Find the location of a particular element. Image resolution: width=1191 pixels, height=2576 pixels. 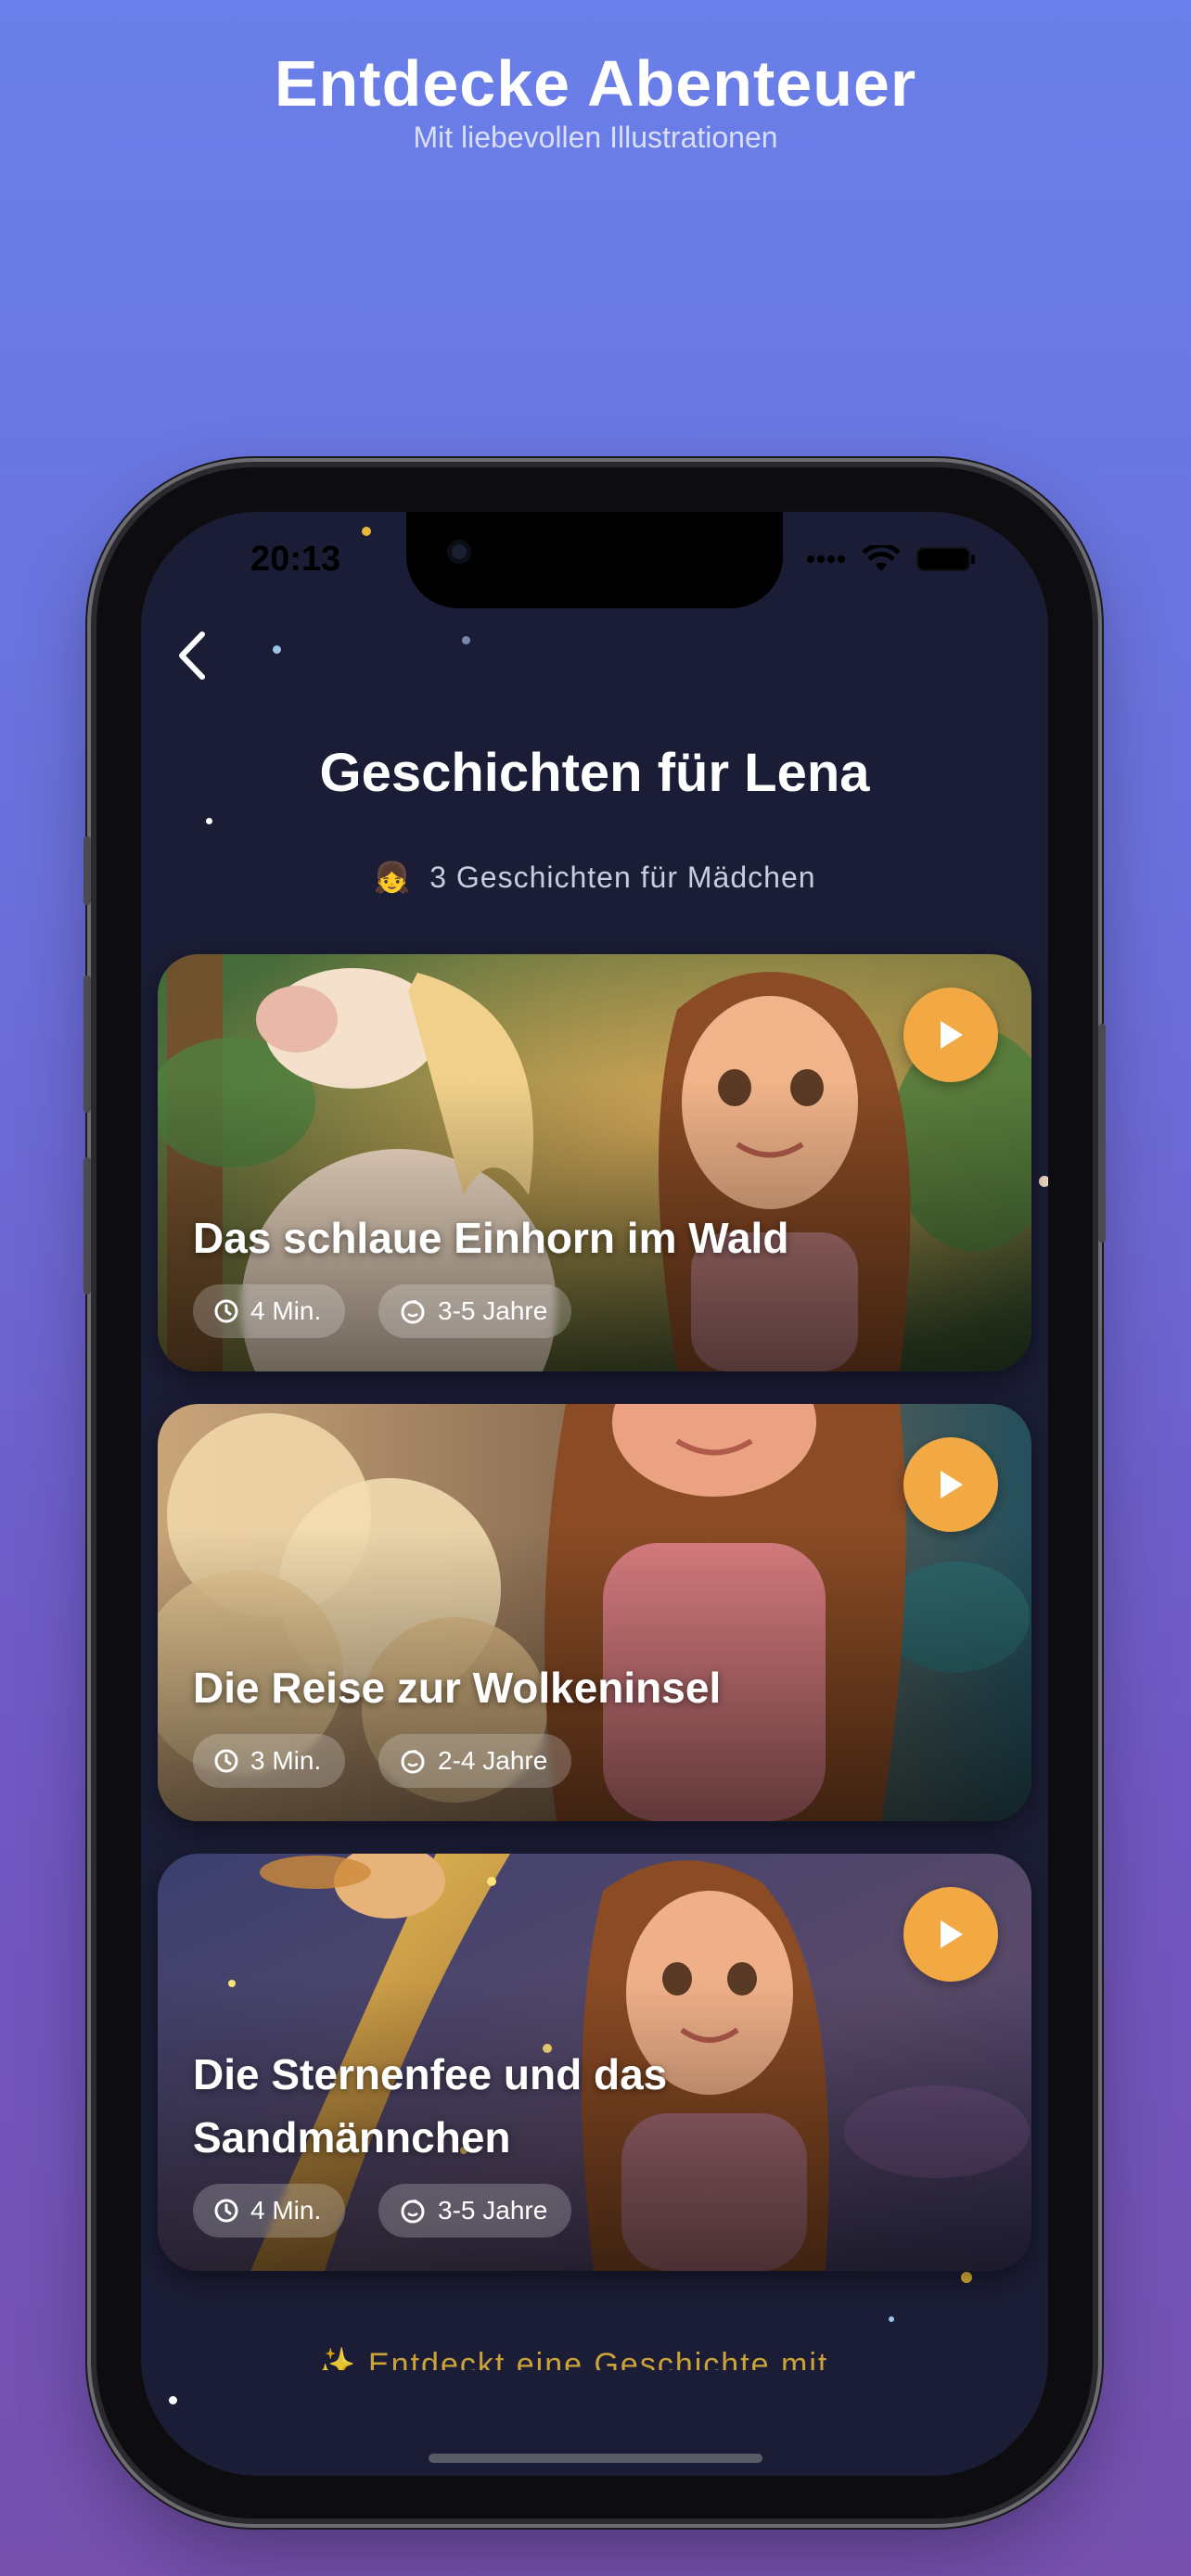

promo-subtitle: Mit liebevollen Illustrationen is located at coordinates (595, 137).